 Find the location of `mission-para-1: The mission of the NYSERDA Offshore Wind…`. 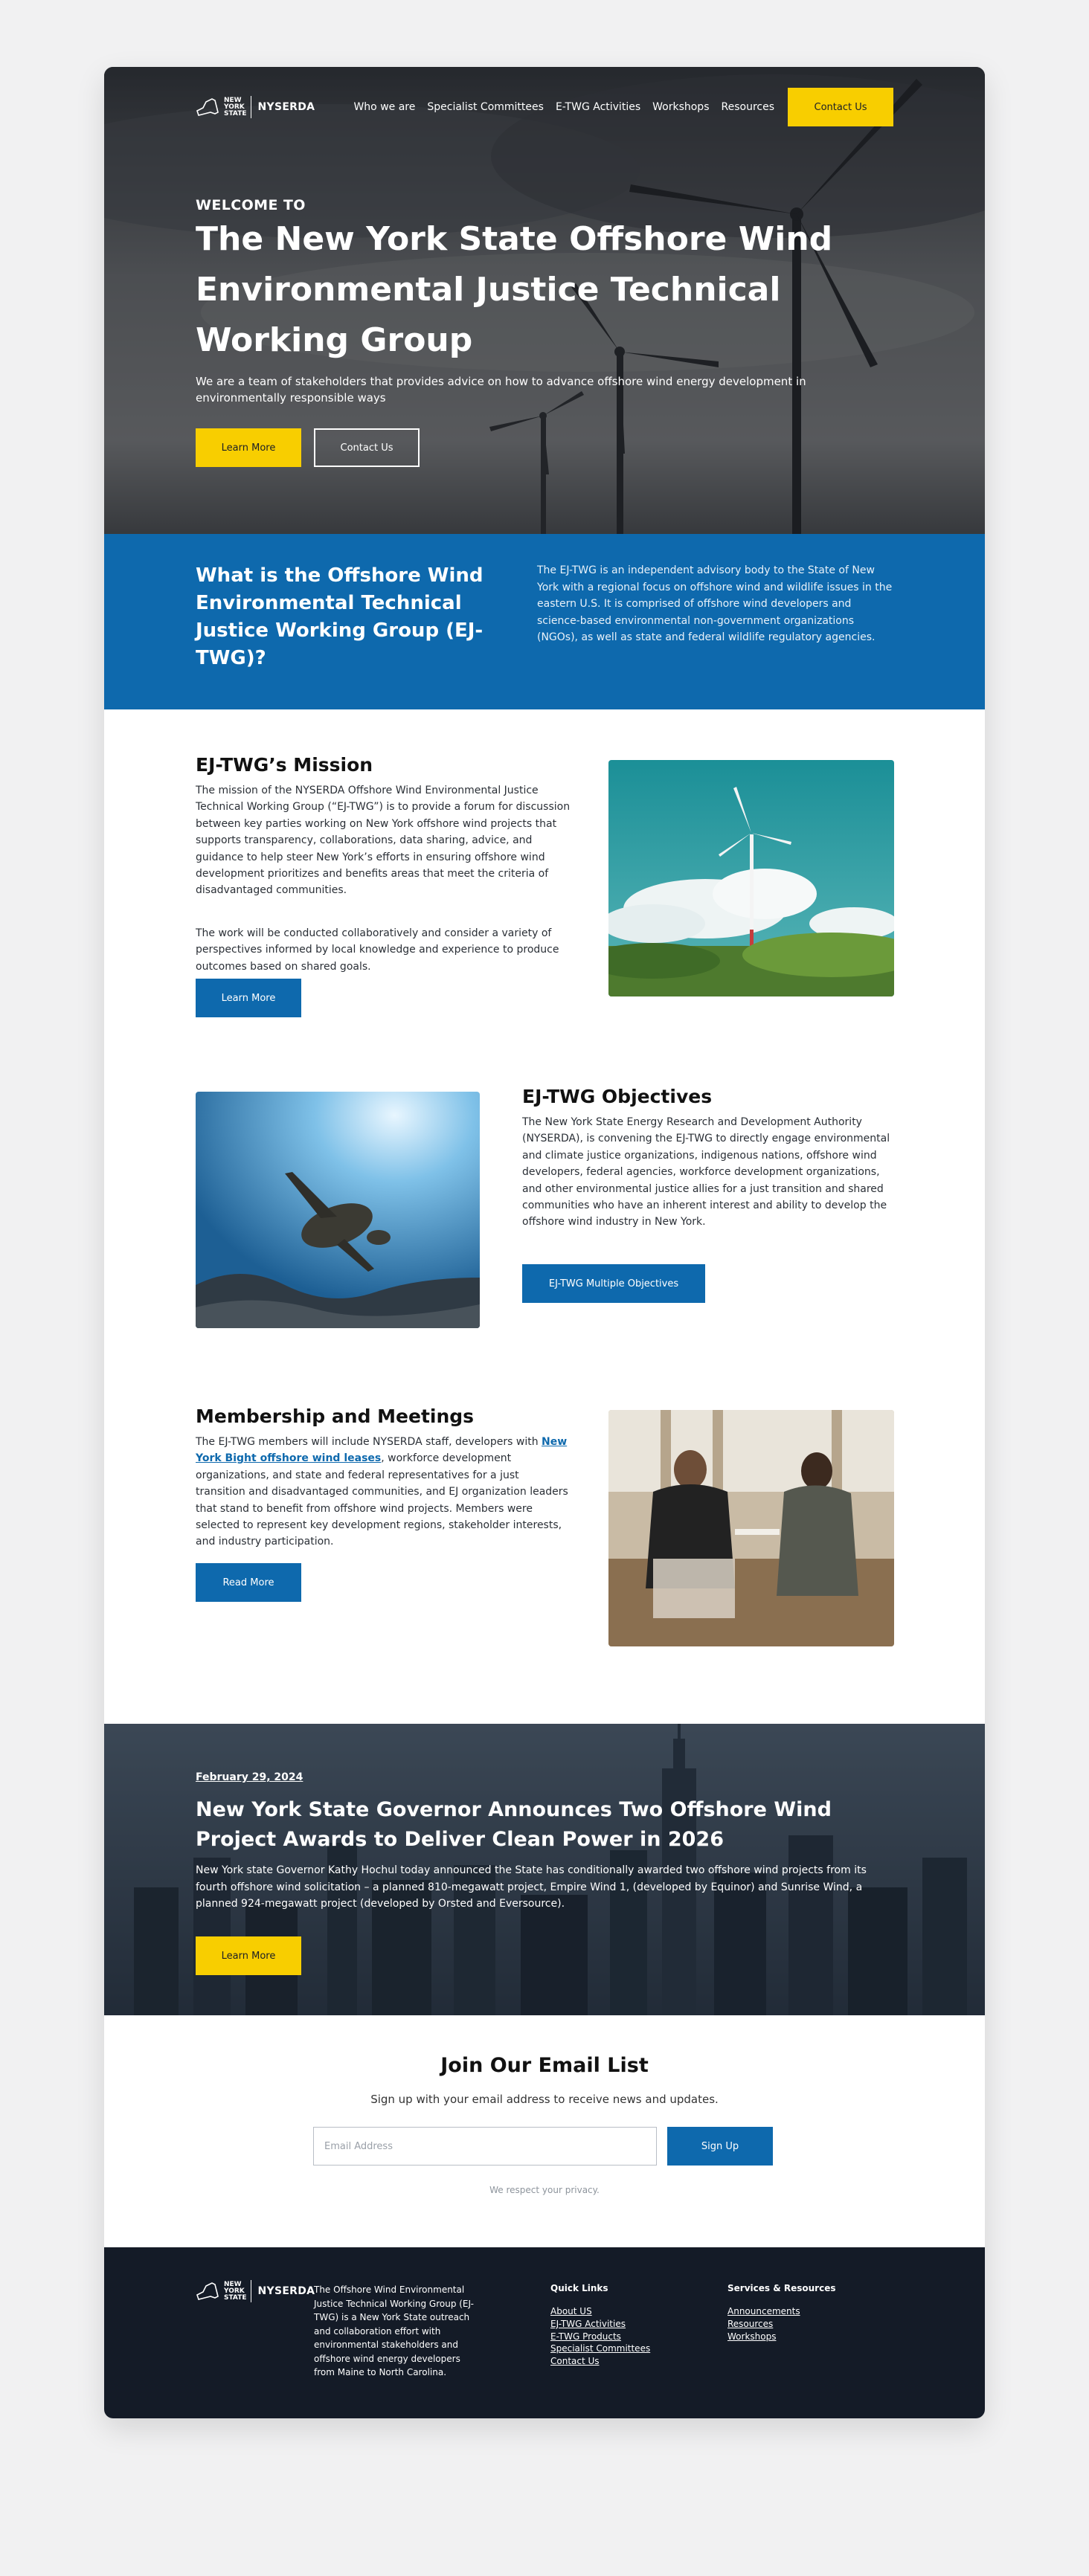

mission-para-1: The mission of the NYSERDA Offshore Wind… is located at coordinates (384, 841).